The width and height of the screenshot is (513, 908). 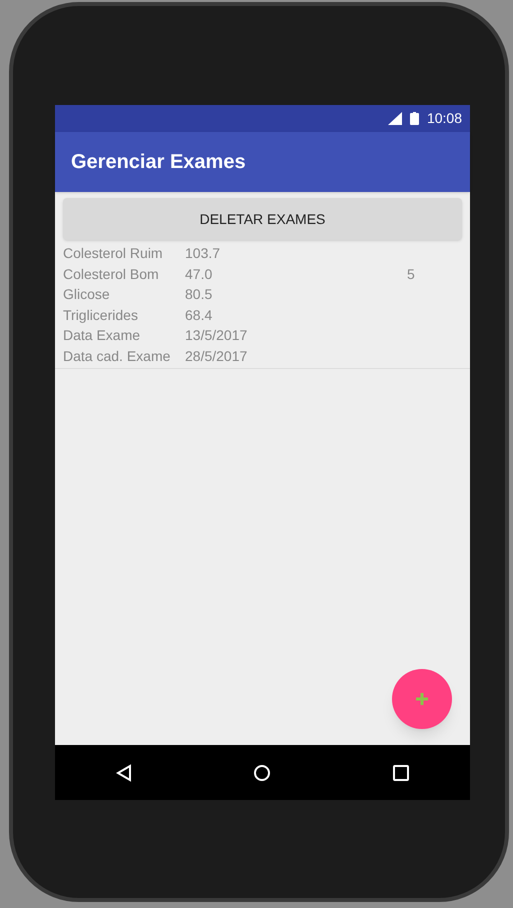 What do you see at coordinates (411, 274) in the screenshot?
I see `exam-id: 5` at bounding box center [411, 274].